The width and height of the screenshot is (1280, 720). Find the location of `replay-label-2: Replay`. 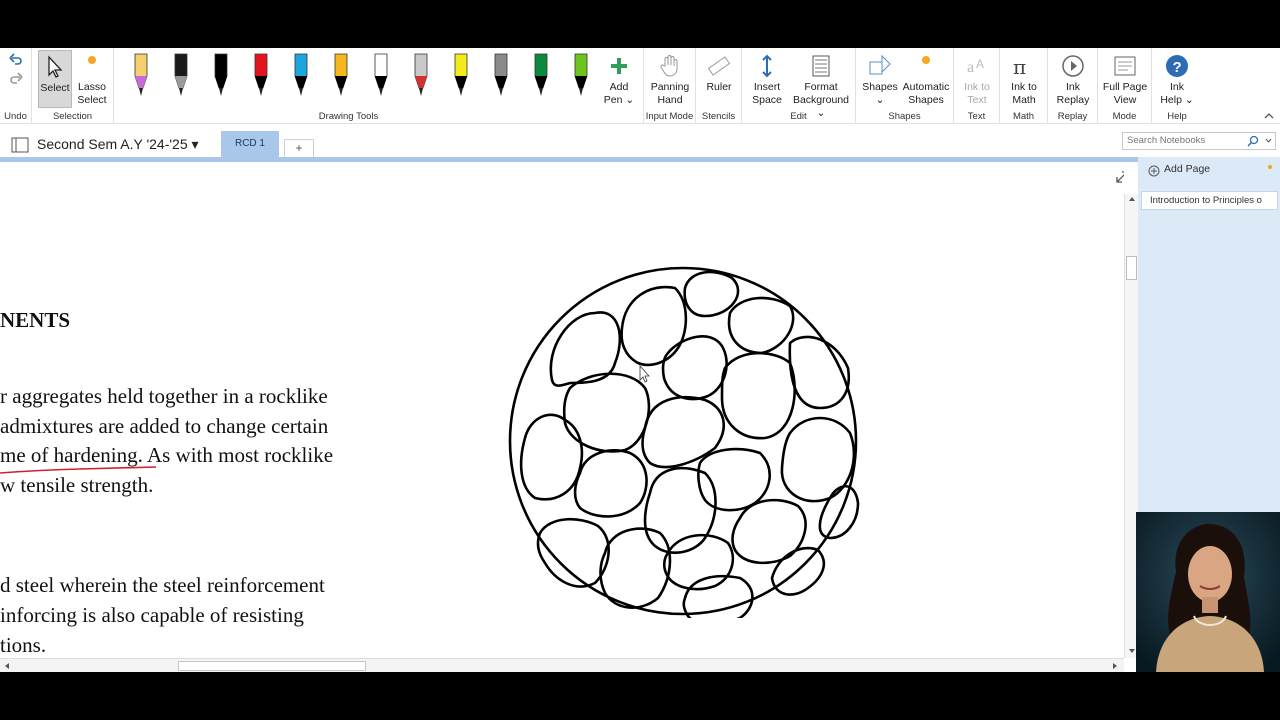

replay-label-2: Replay is located at coordinates (1073, 100).